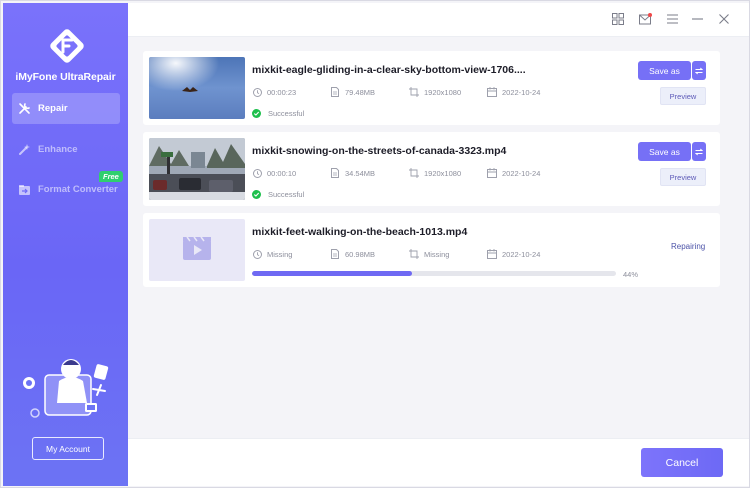  Describe the element at coordinates (66, 390) in the screenshot. I see `repair-illustration` at that location.